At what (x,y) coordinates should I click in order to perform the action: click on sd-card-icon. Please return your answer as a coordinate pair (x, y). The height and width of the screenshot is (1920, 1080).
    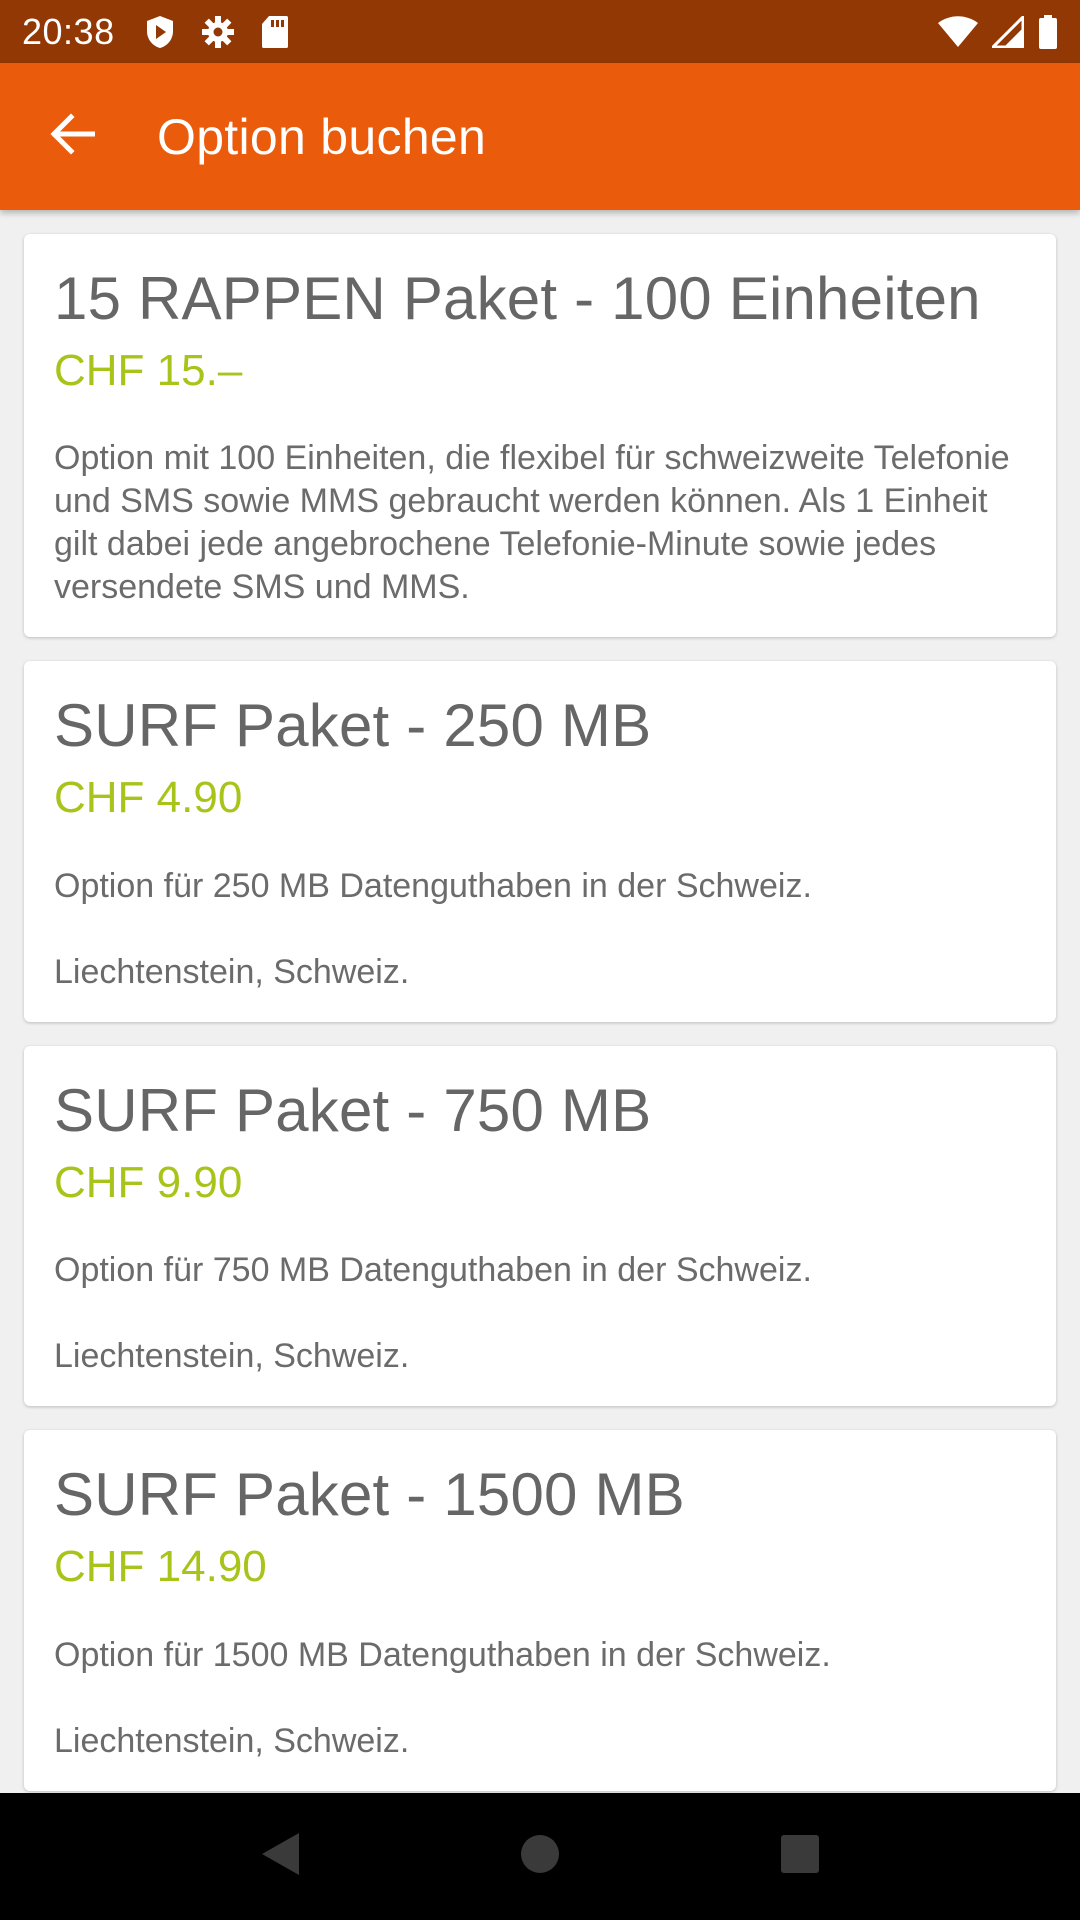
    Looking at the image, I should click on (275, 32).